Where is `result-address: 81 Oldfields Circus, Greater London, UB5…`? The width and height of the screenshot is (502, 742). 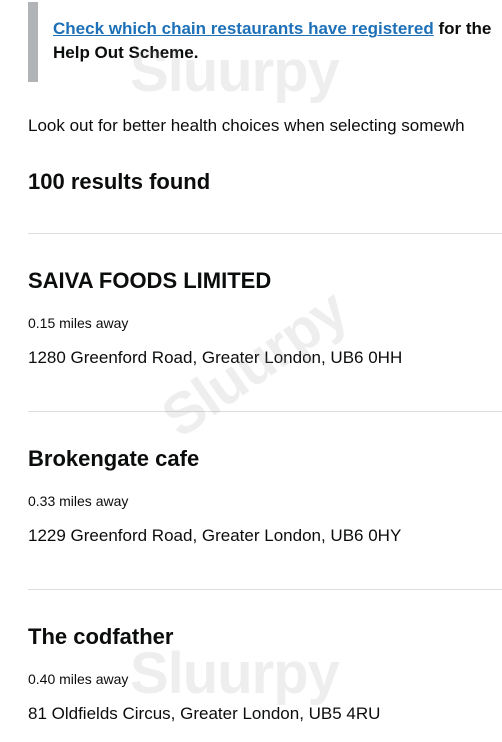
result-address: 81 Oldfields Circus, Greater London, UB5… is located at coordinates (204, 713).